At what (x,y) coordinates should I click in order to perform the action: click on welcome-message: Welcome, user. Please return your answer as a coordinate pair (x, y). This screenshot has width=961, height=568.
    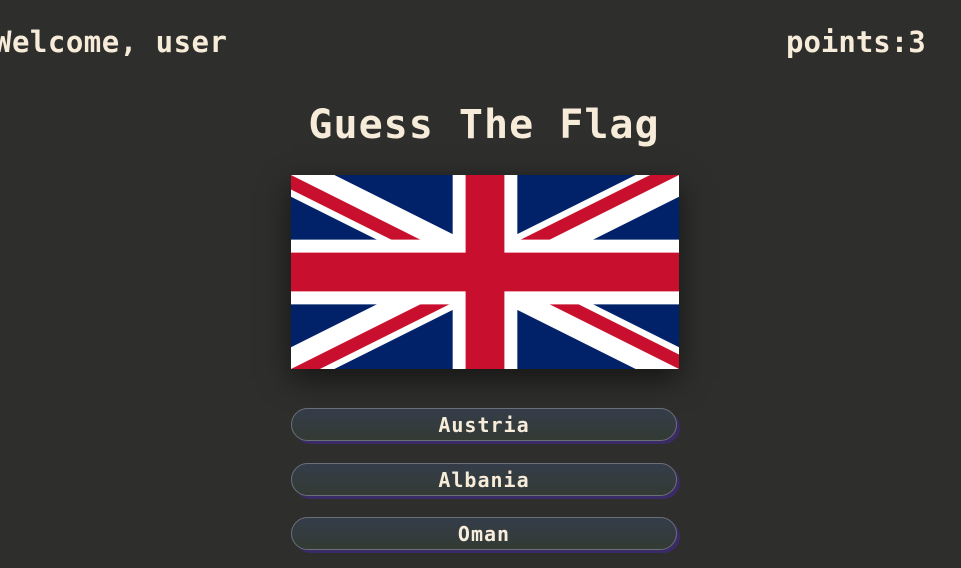
    Looking at the image, I should click on (114, 42).